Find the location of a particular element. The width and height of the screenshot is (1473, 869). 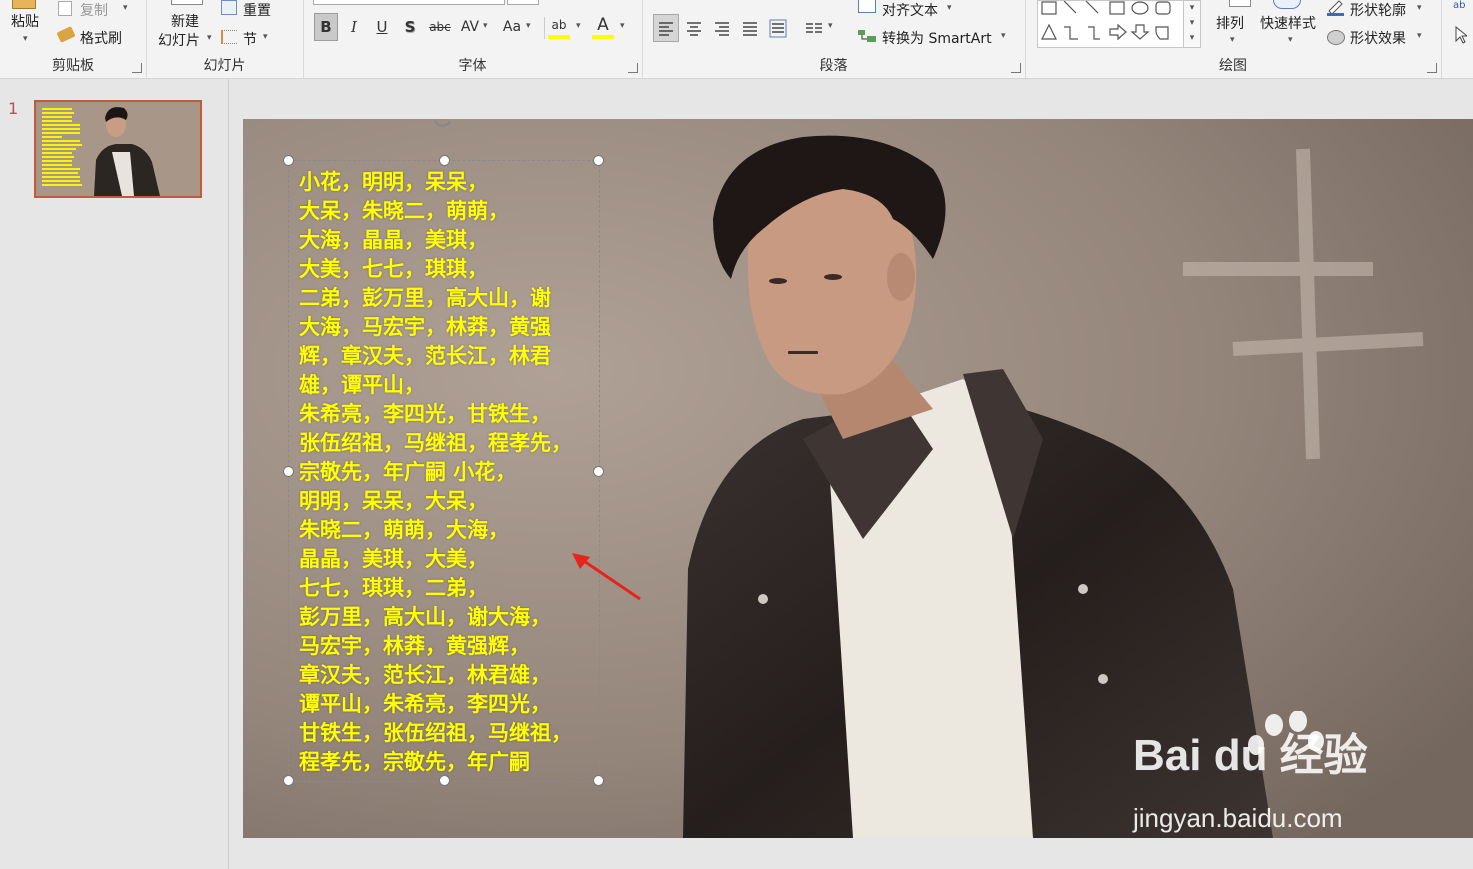

slide-text-line: 朱晓二，萌萌，大海， is located at coordinates (404, 529).